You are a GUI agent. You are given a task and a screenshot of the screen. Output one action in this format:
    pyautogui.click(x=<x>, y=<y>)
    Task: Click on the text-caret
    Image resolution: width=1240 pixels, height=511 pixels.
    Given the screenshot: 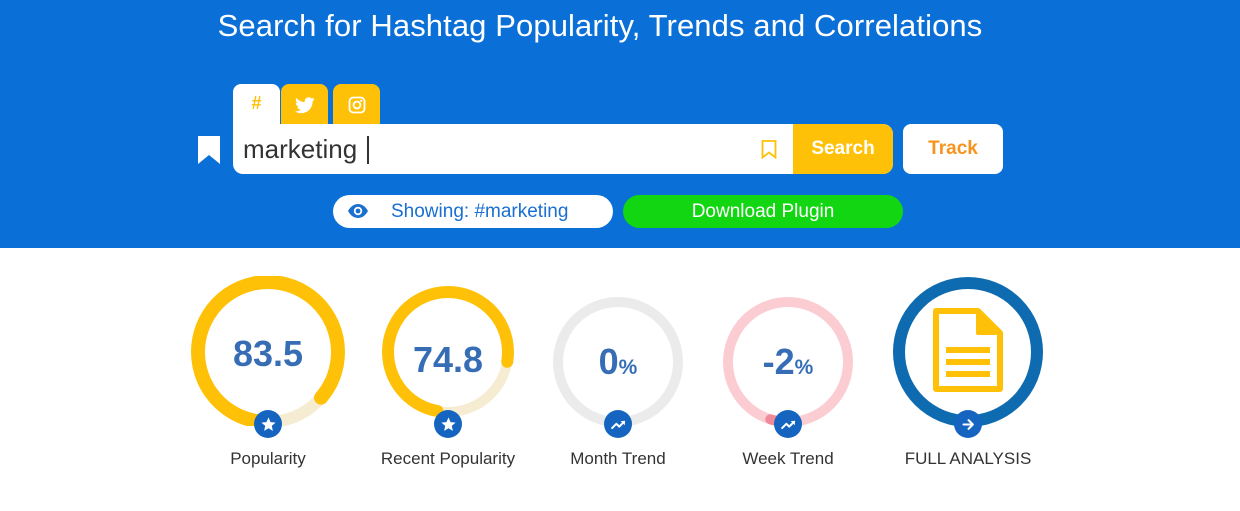 What is the action you would take?
    pyautogui.click(x=368, y=150)
    